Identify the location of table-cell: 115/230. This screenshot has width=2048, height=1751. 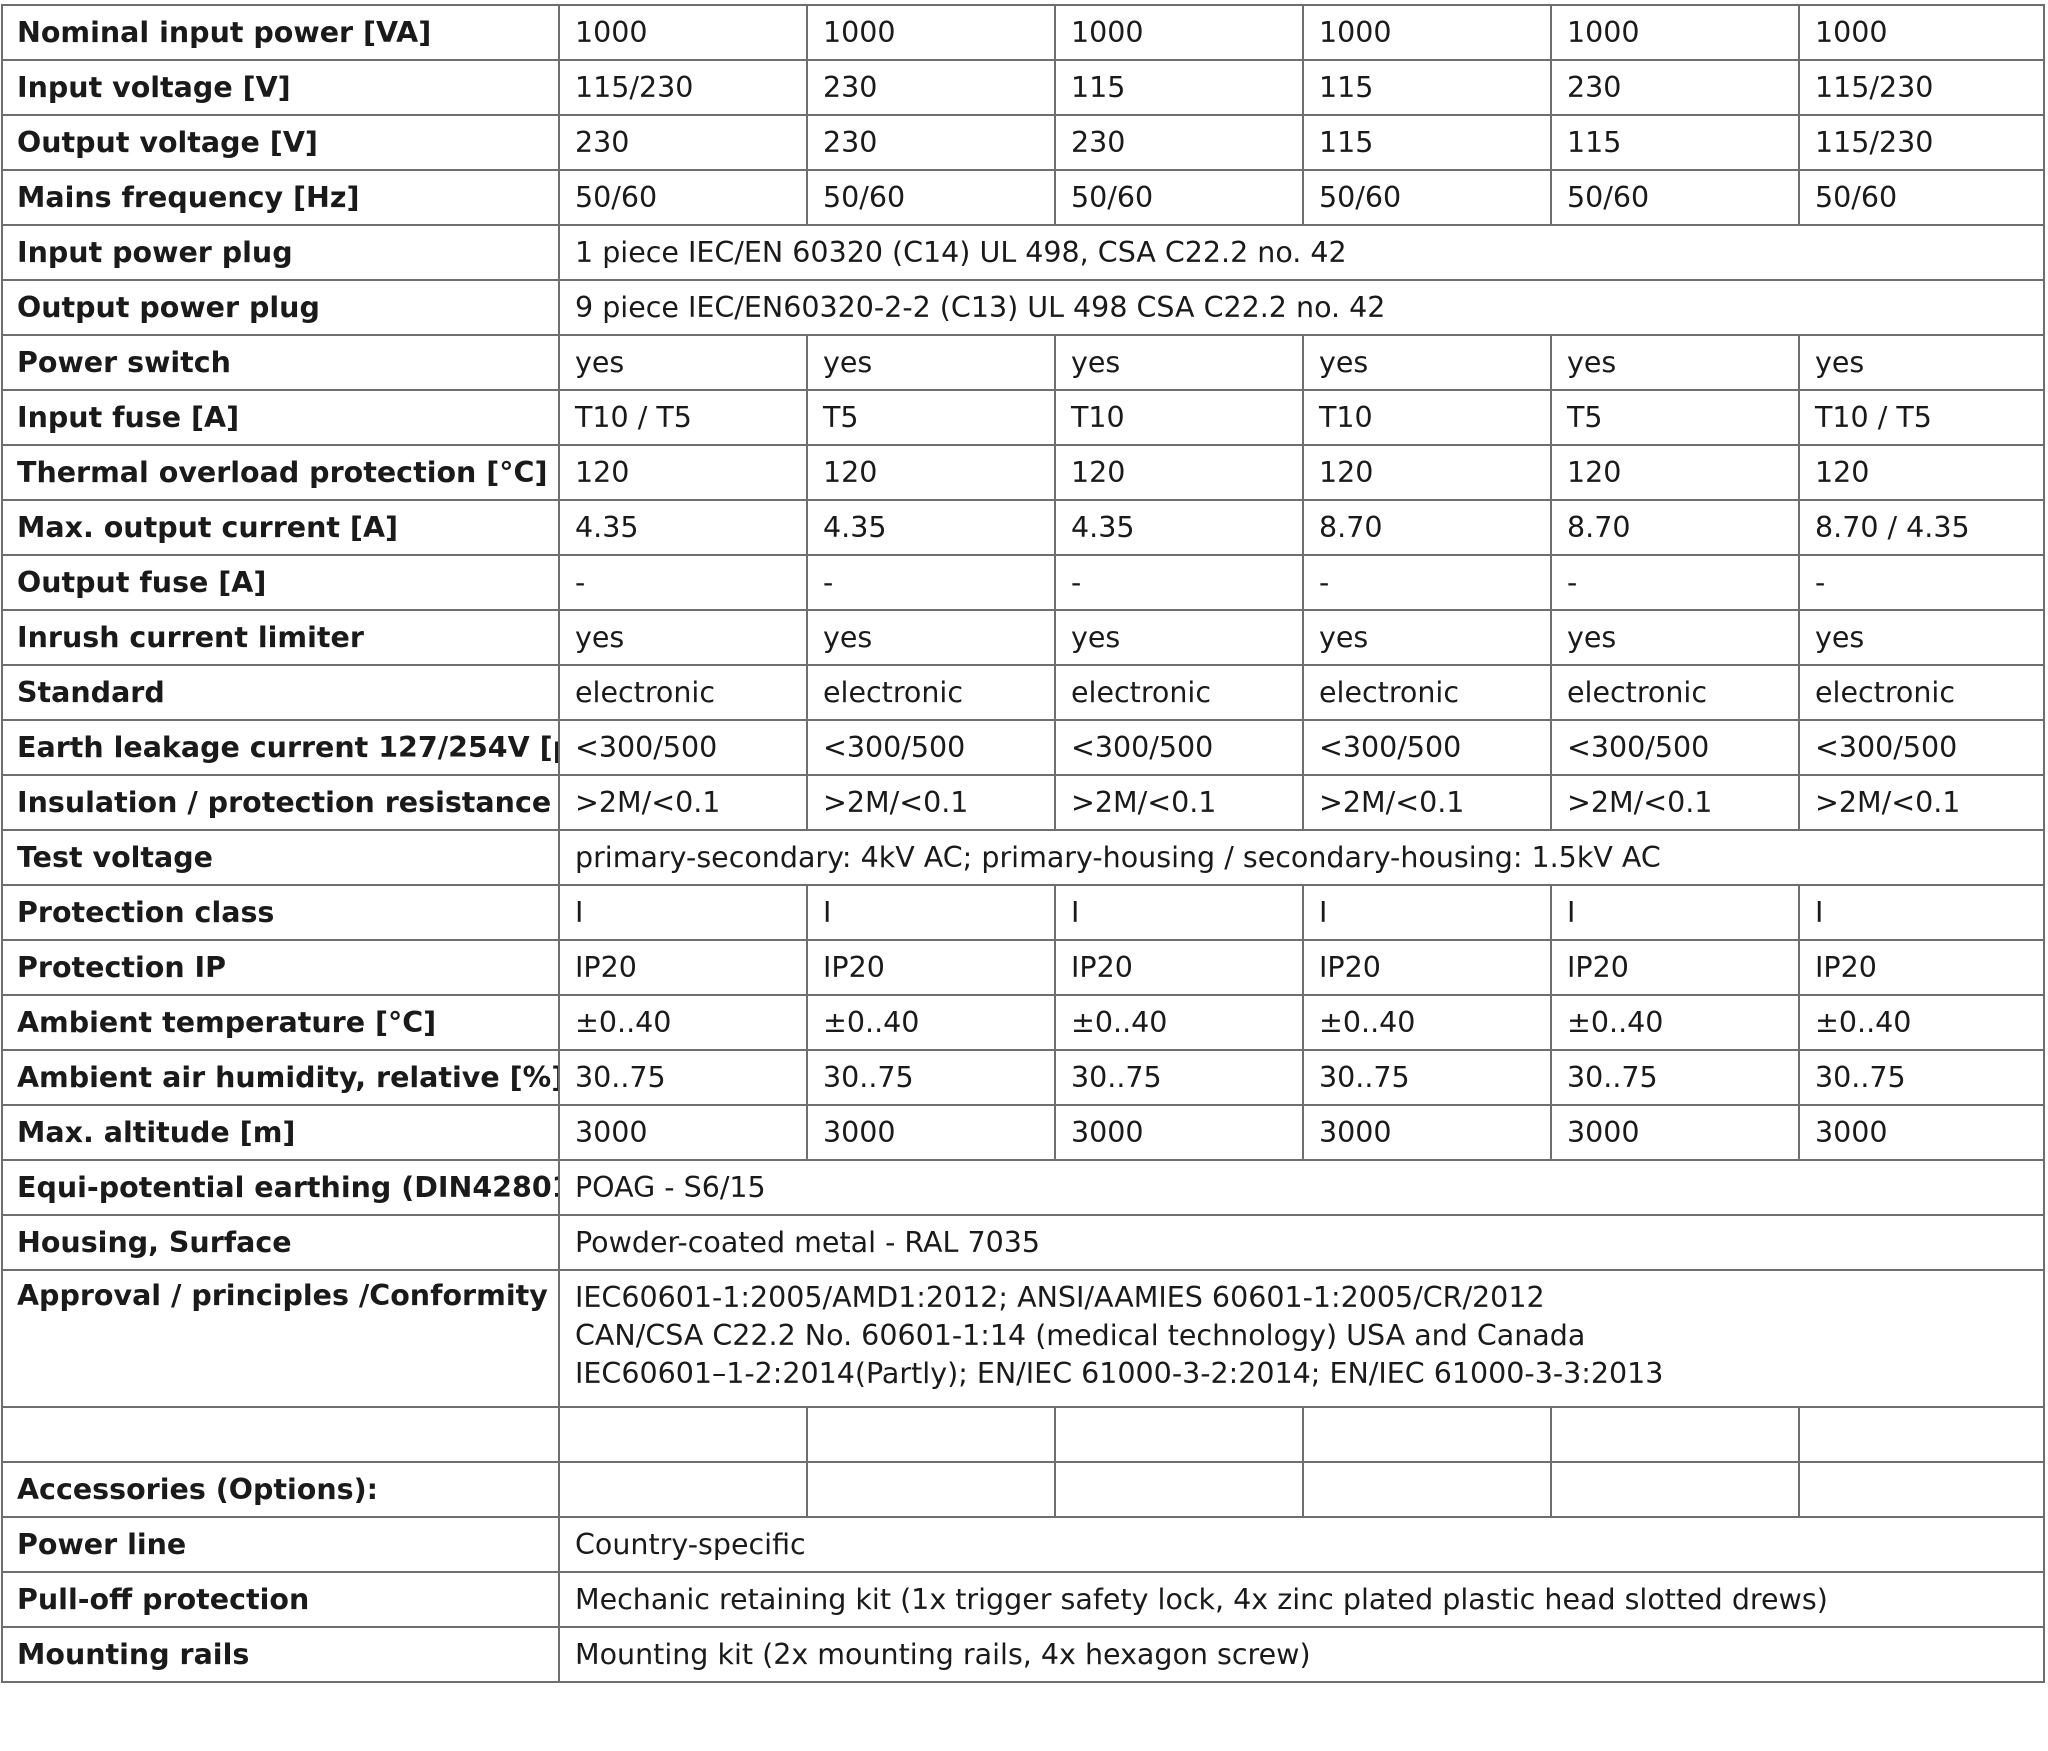
(1921, 142).